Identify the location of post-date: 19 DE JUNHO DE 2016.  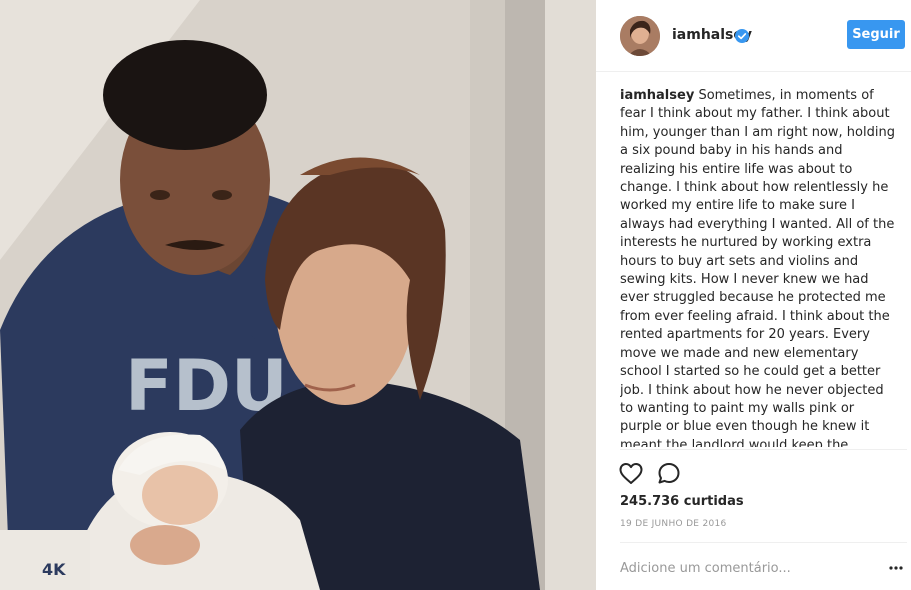
(673, 524).